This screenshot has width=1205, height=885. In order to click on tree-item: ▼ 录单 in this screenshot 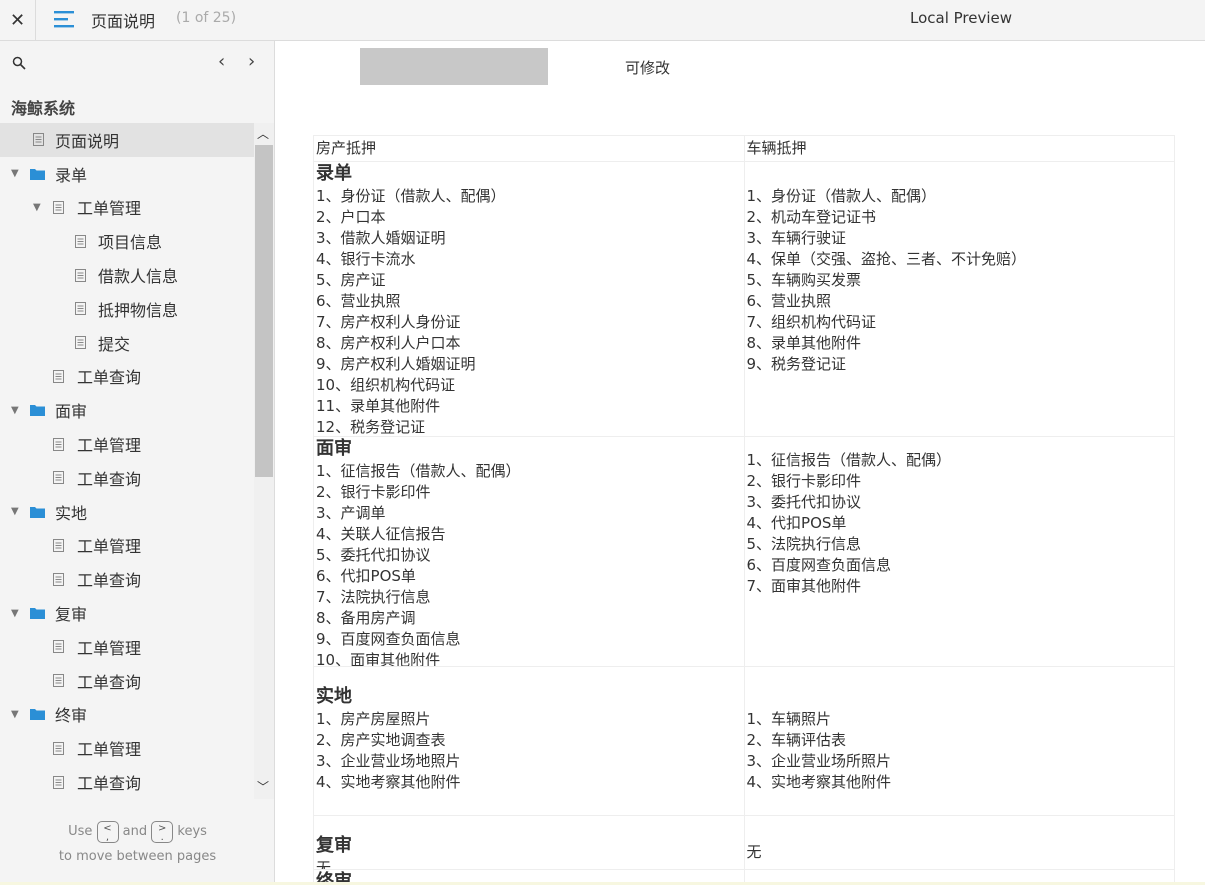, I will do `click(127, 174)`.